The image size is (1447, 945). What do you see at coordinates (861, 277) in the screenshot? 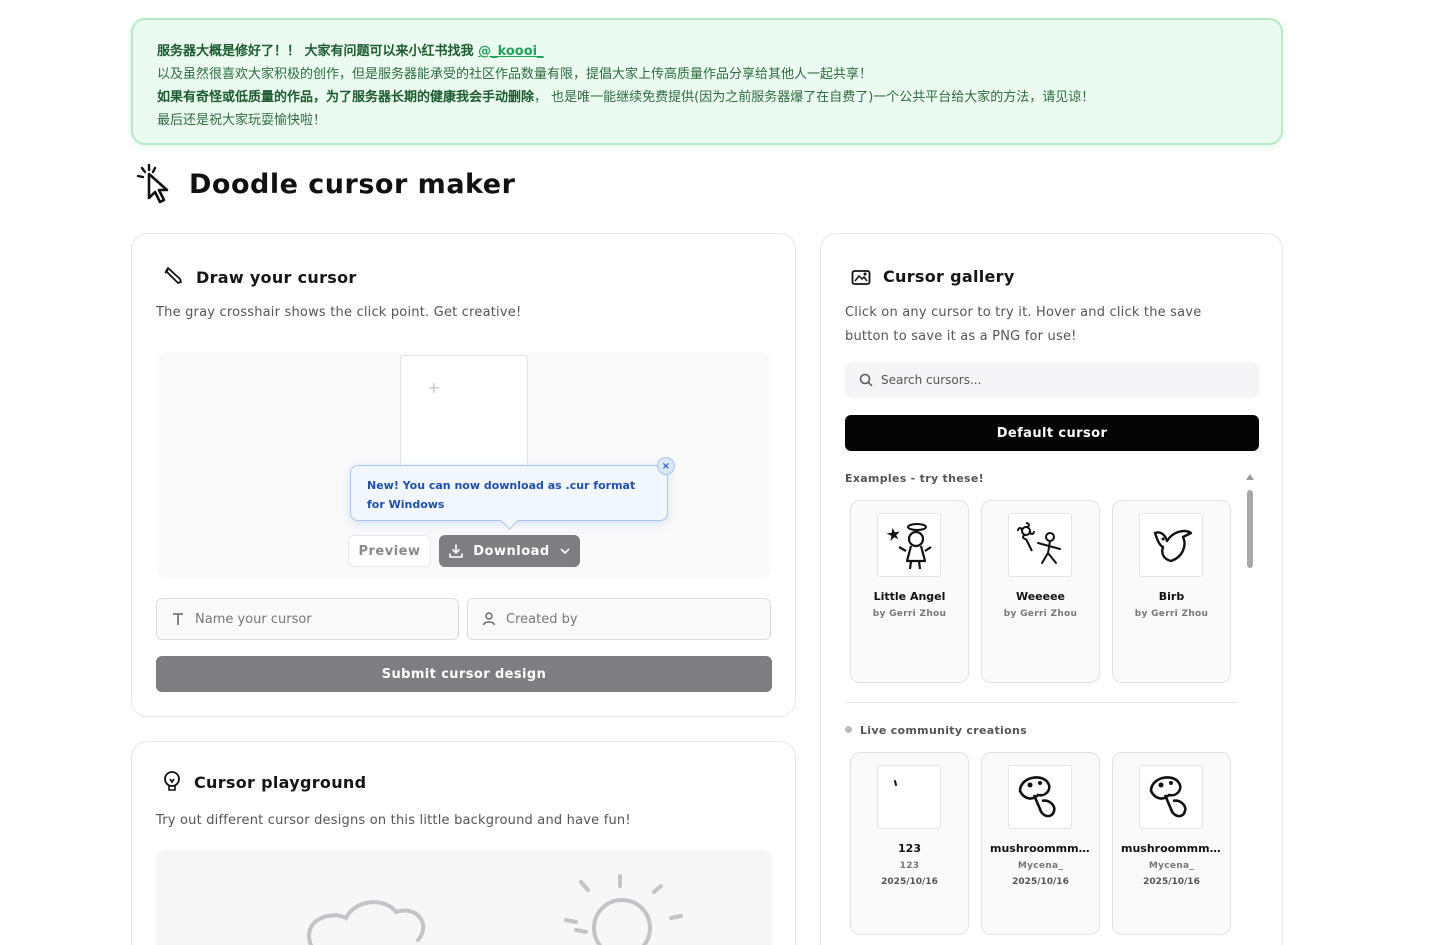
I see `gallery-image-icon` at bounding box center [861, 277].